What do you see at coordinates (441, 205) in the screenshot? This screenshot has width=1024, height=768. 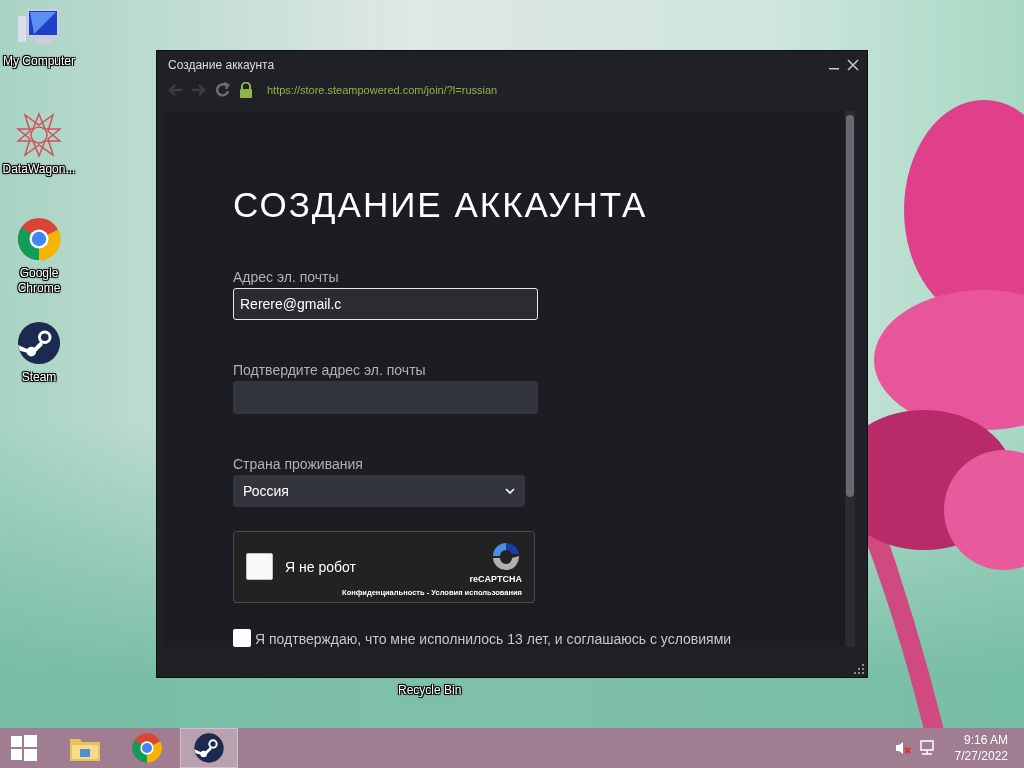 I see `page-heading: СОЗДАНИЕ АККАУНТА` at bounding box center [441, 205].